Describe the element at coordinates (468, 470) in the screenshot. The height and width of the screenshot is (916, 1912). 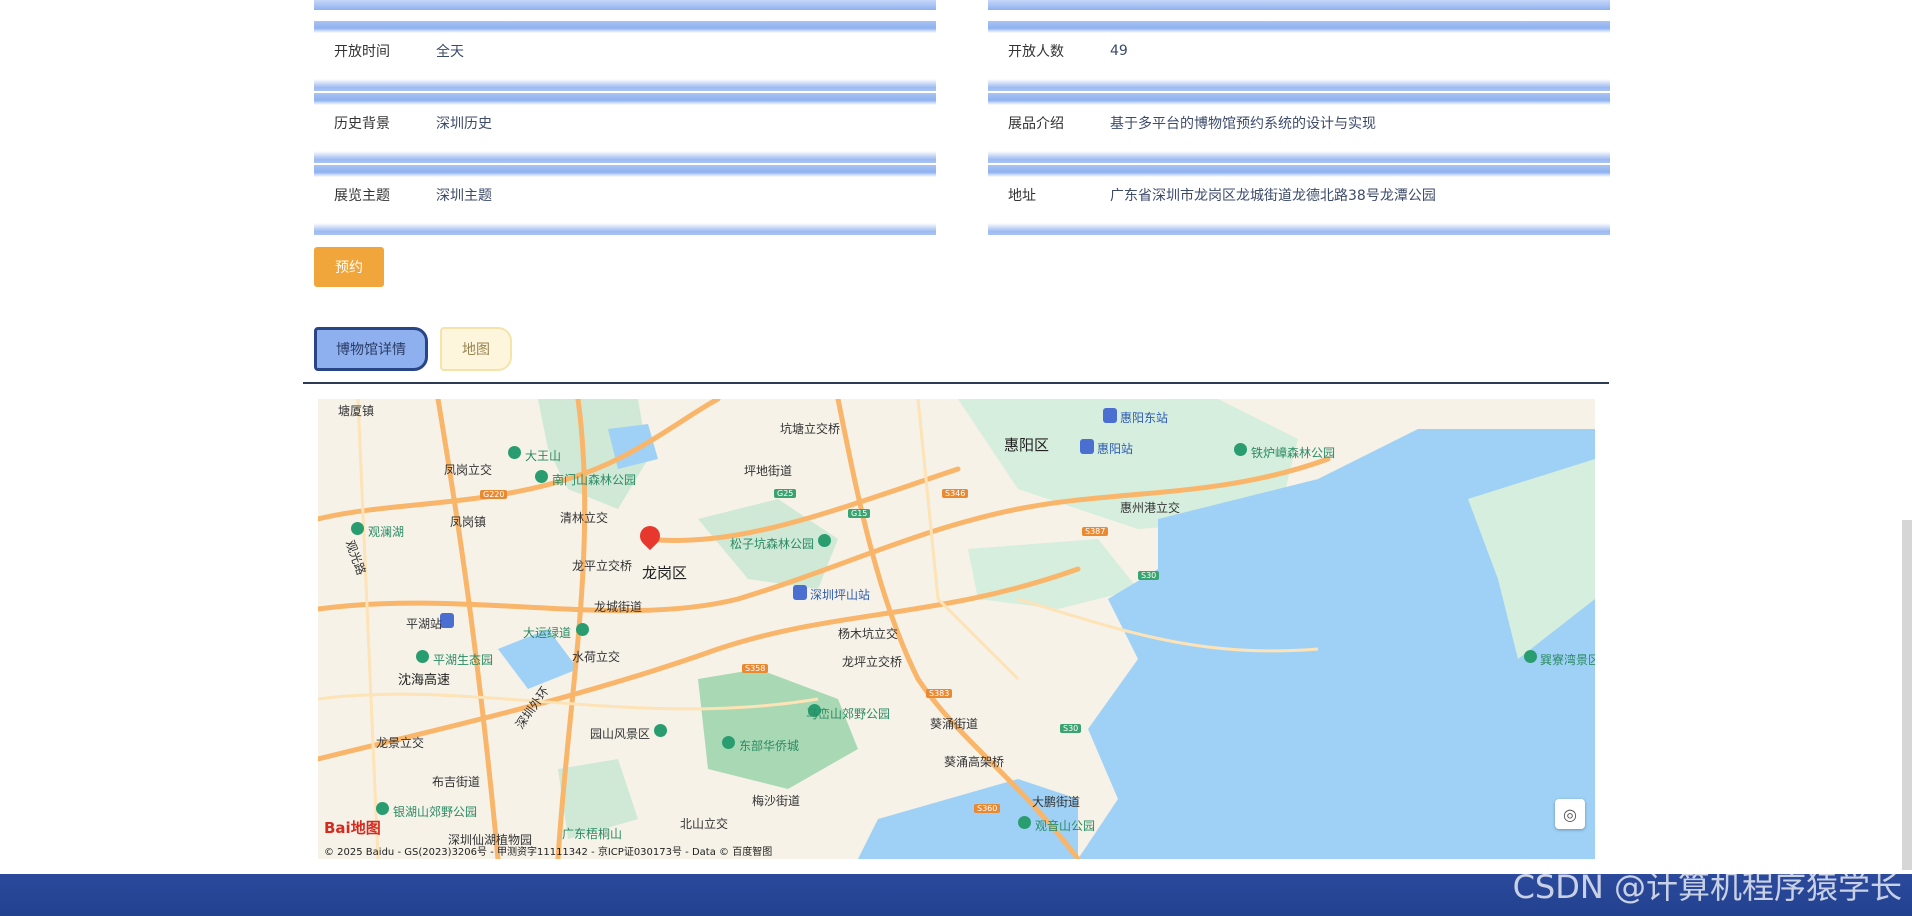
I see `map-place-label: 凤岗立交` at that location.